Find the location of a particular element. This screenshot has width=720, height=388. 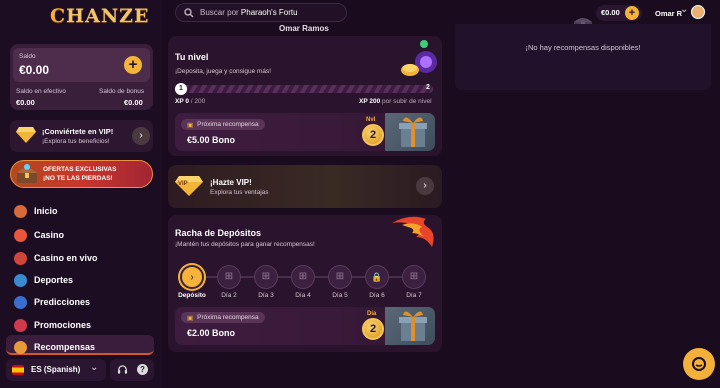

streak-day-label: Día 4 is located at coordinates (303, 295).